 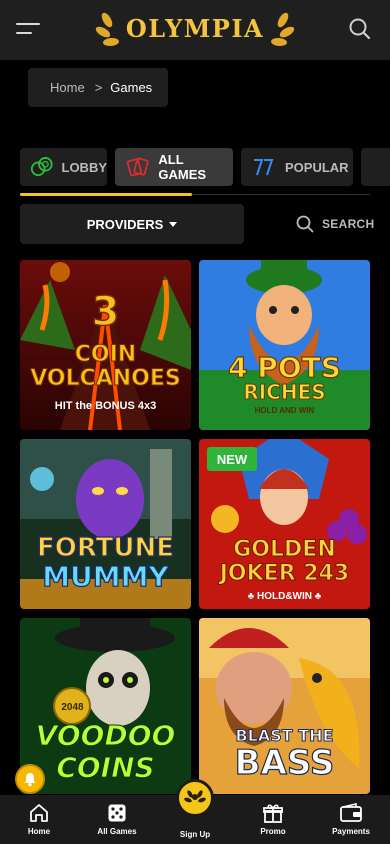 I want to click on logo-text: OLYMPIA, so click(x=195, y=28).